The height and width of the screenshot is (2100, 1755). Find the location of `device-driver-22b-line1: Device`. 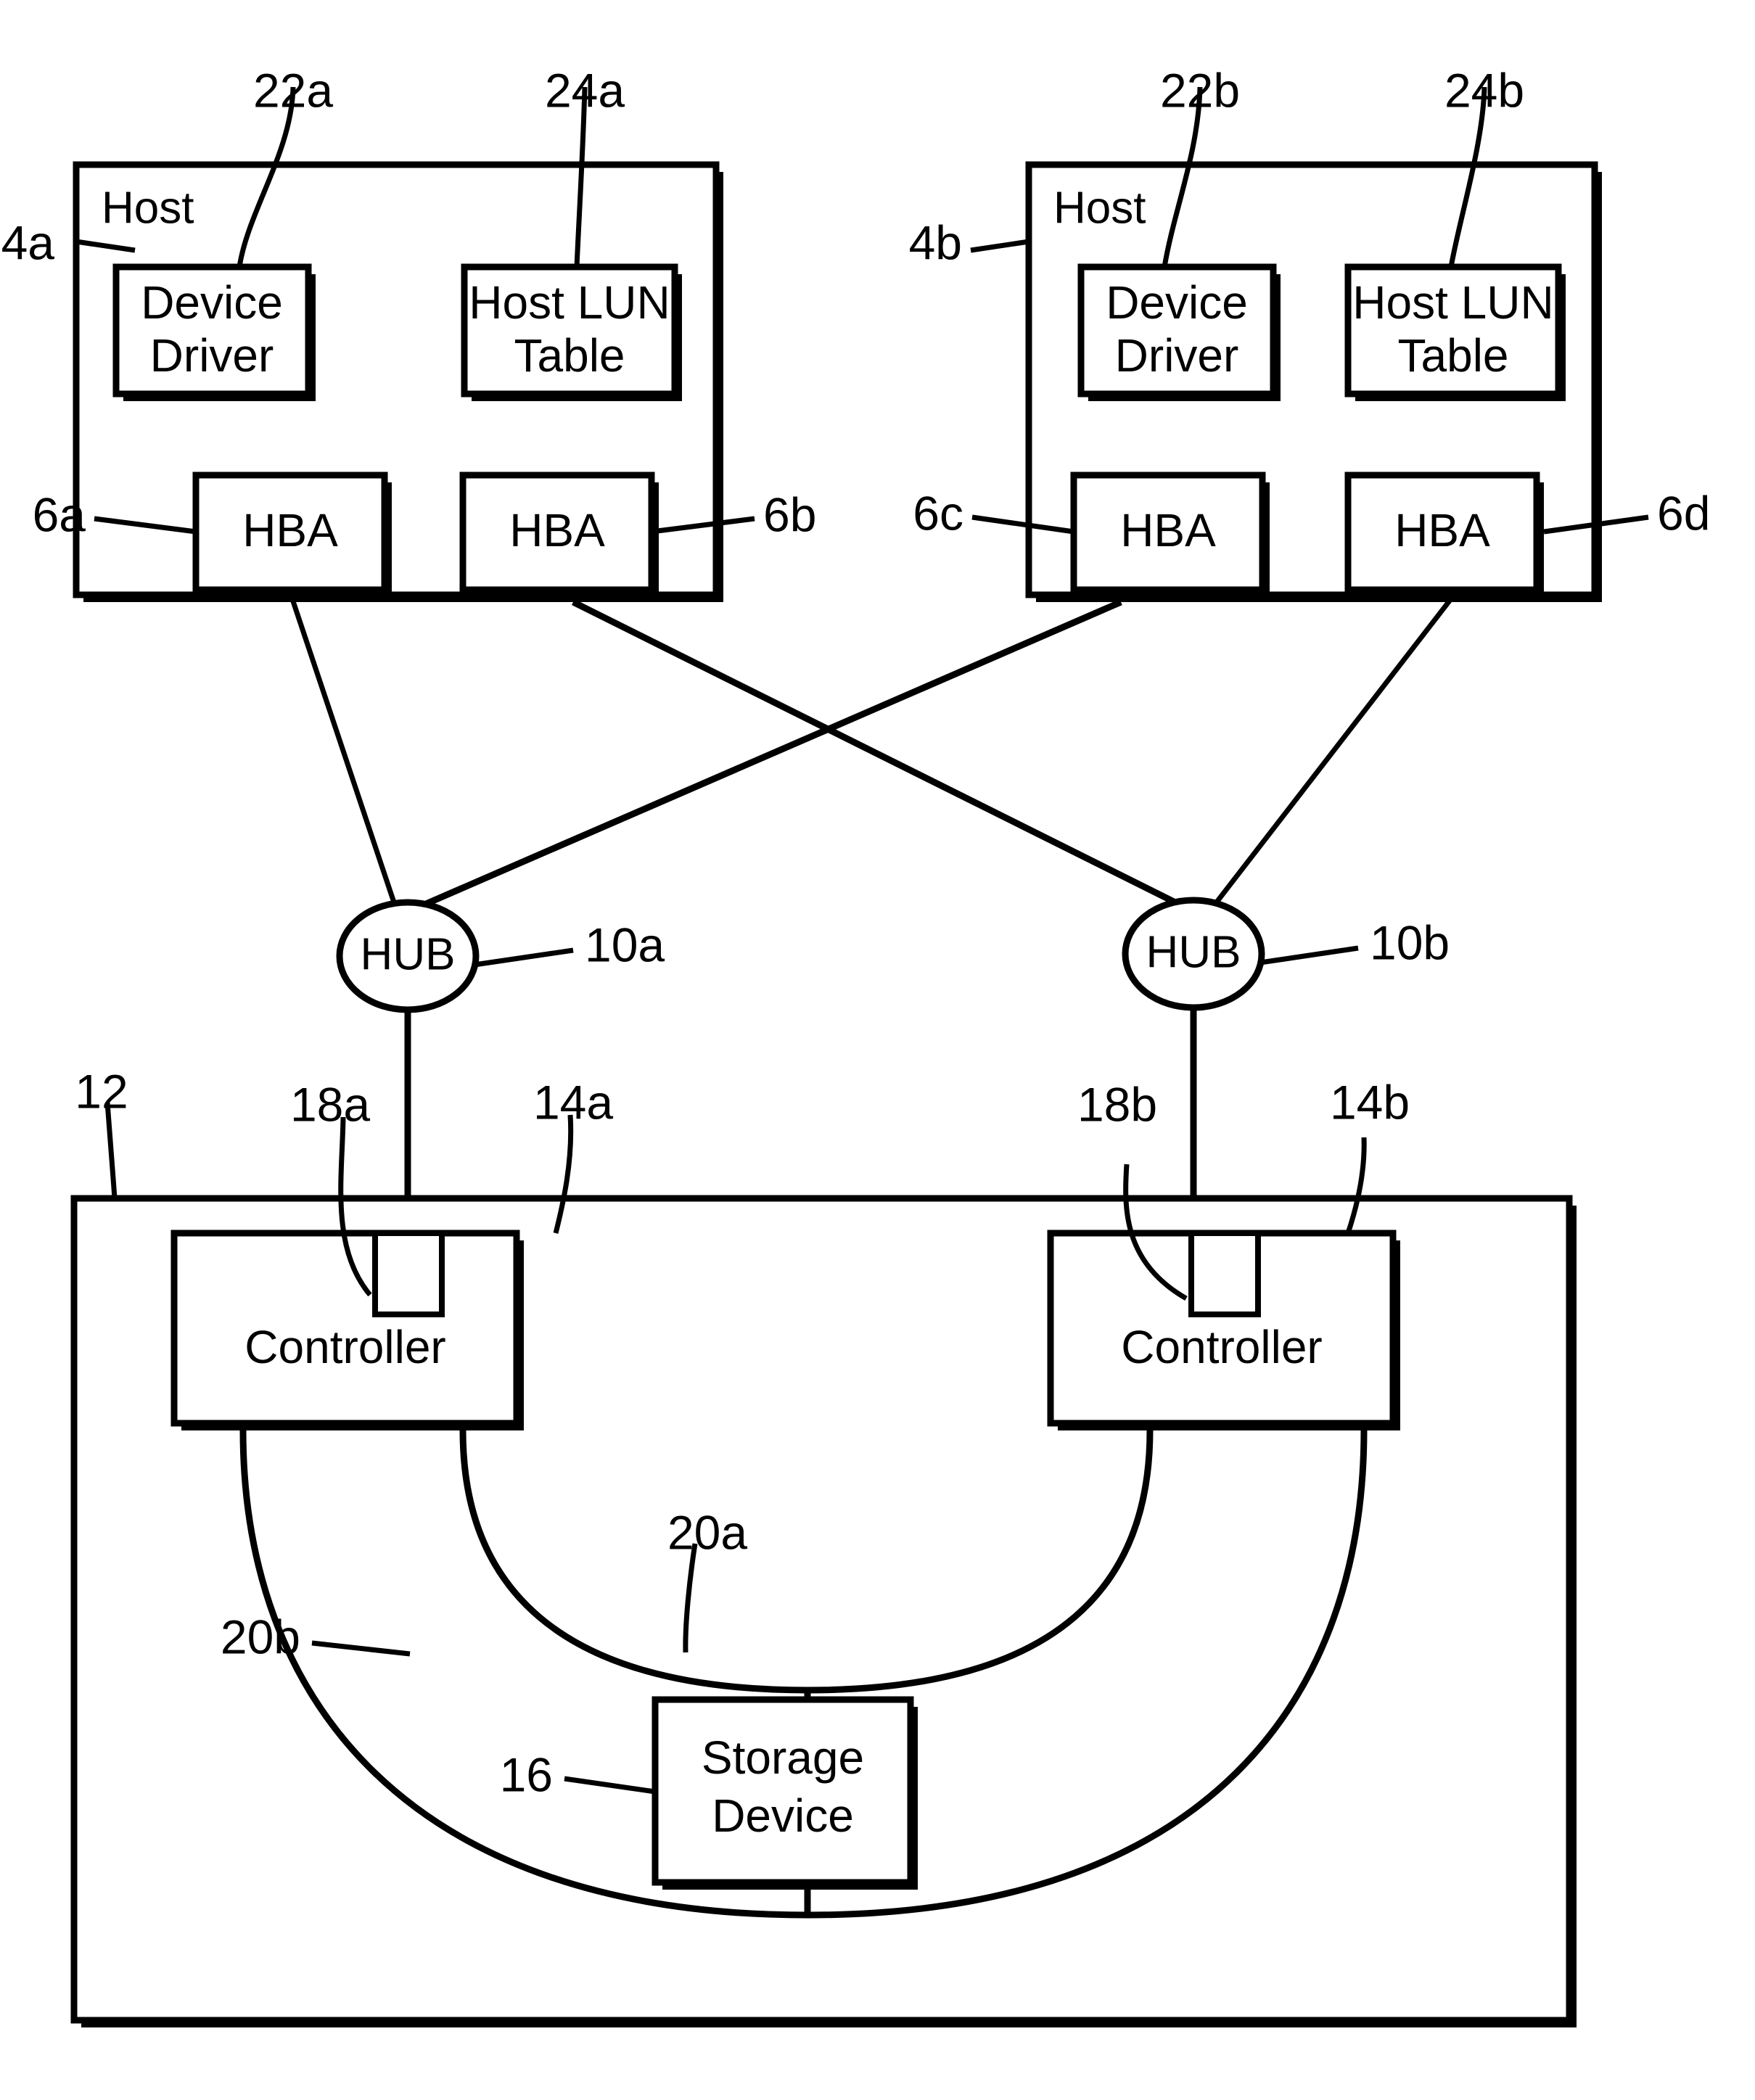

device-driver-22b-line1: Device is located at coordinates (1177, 302).